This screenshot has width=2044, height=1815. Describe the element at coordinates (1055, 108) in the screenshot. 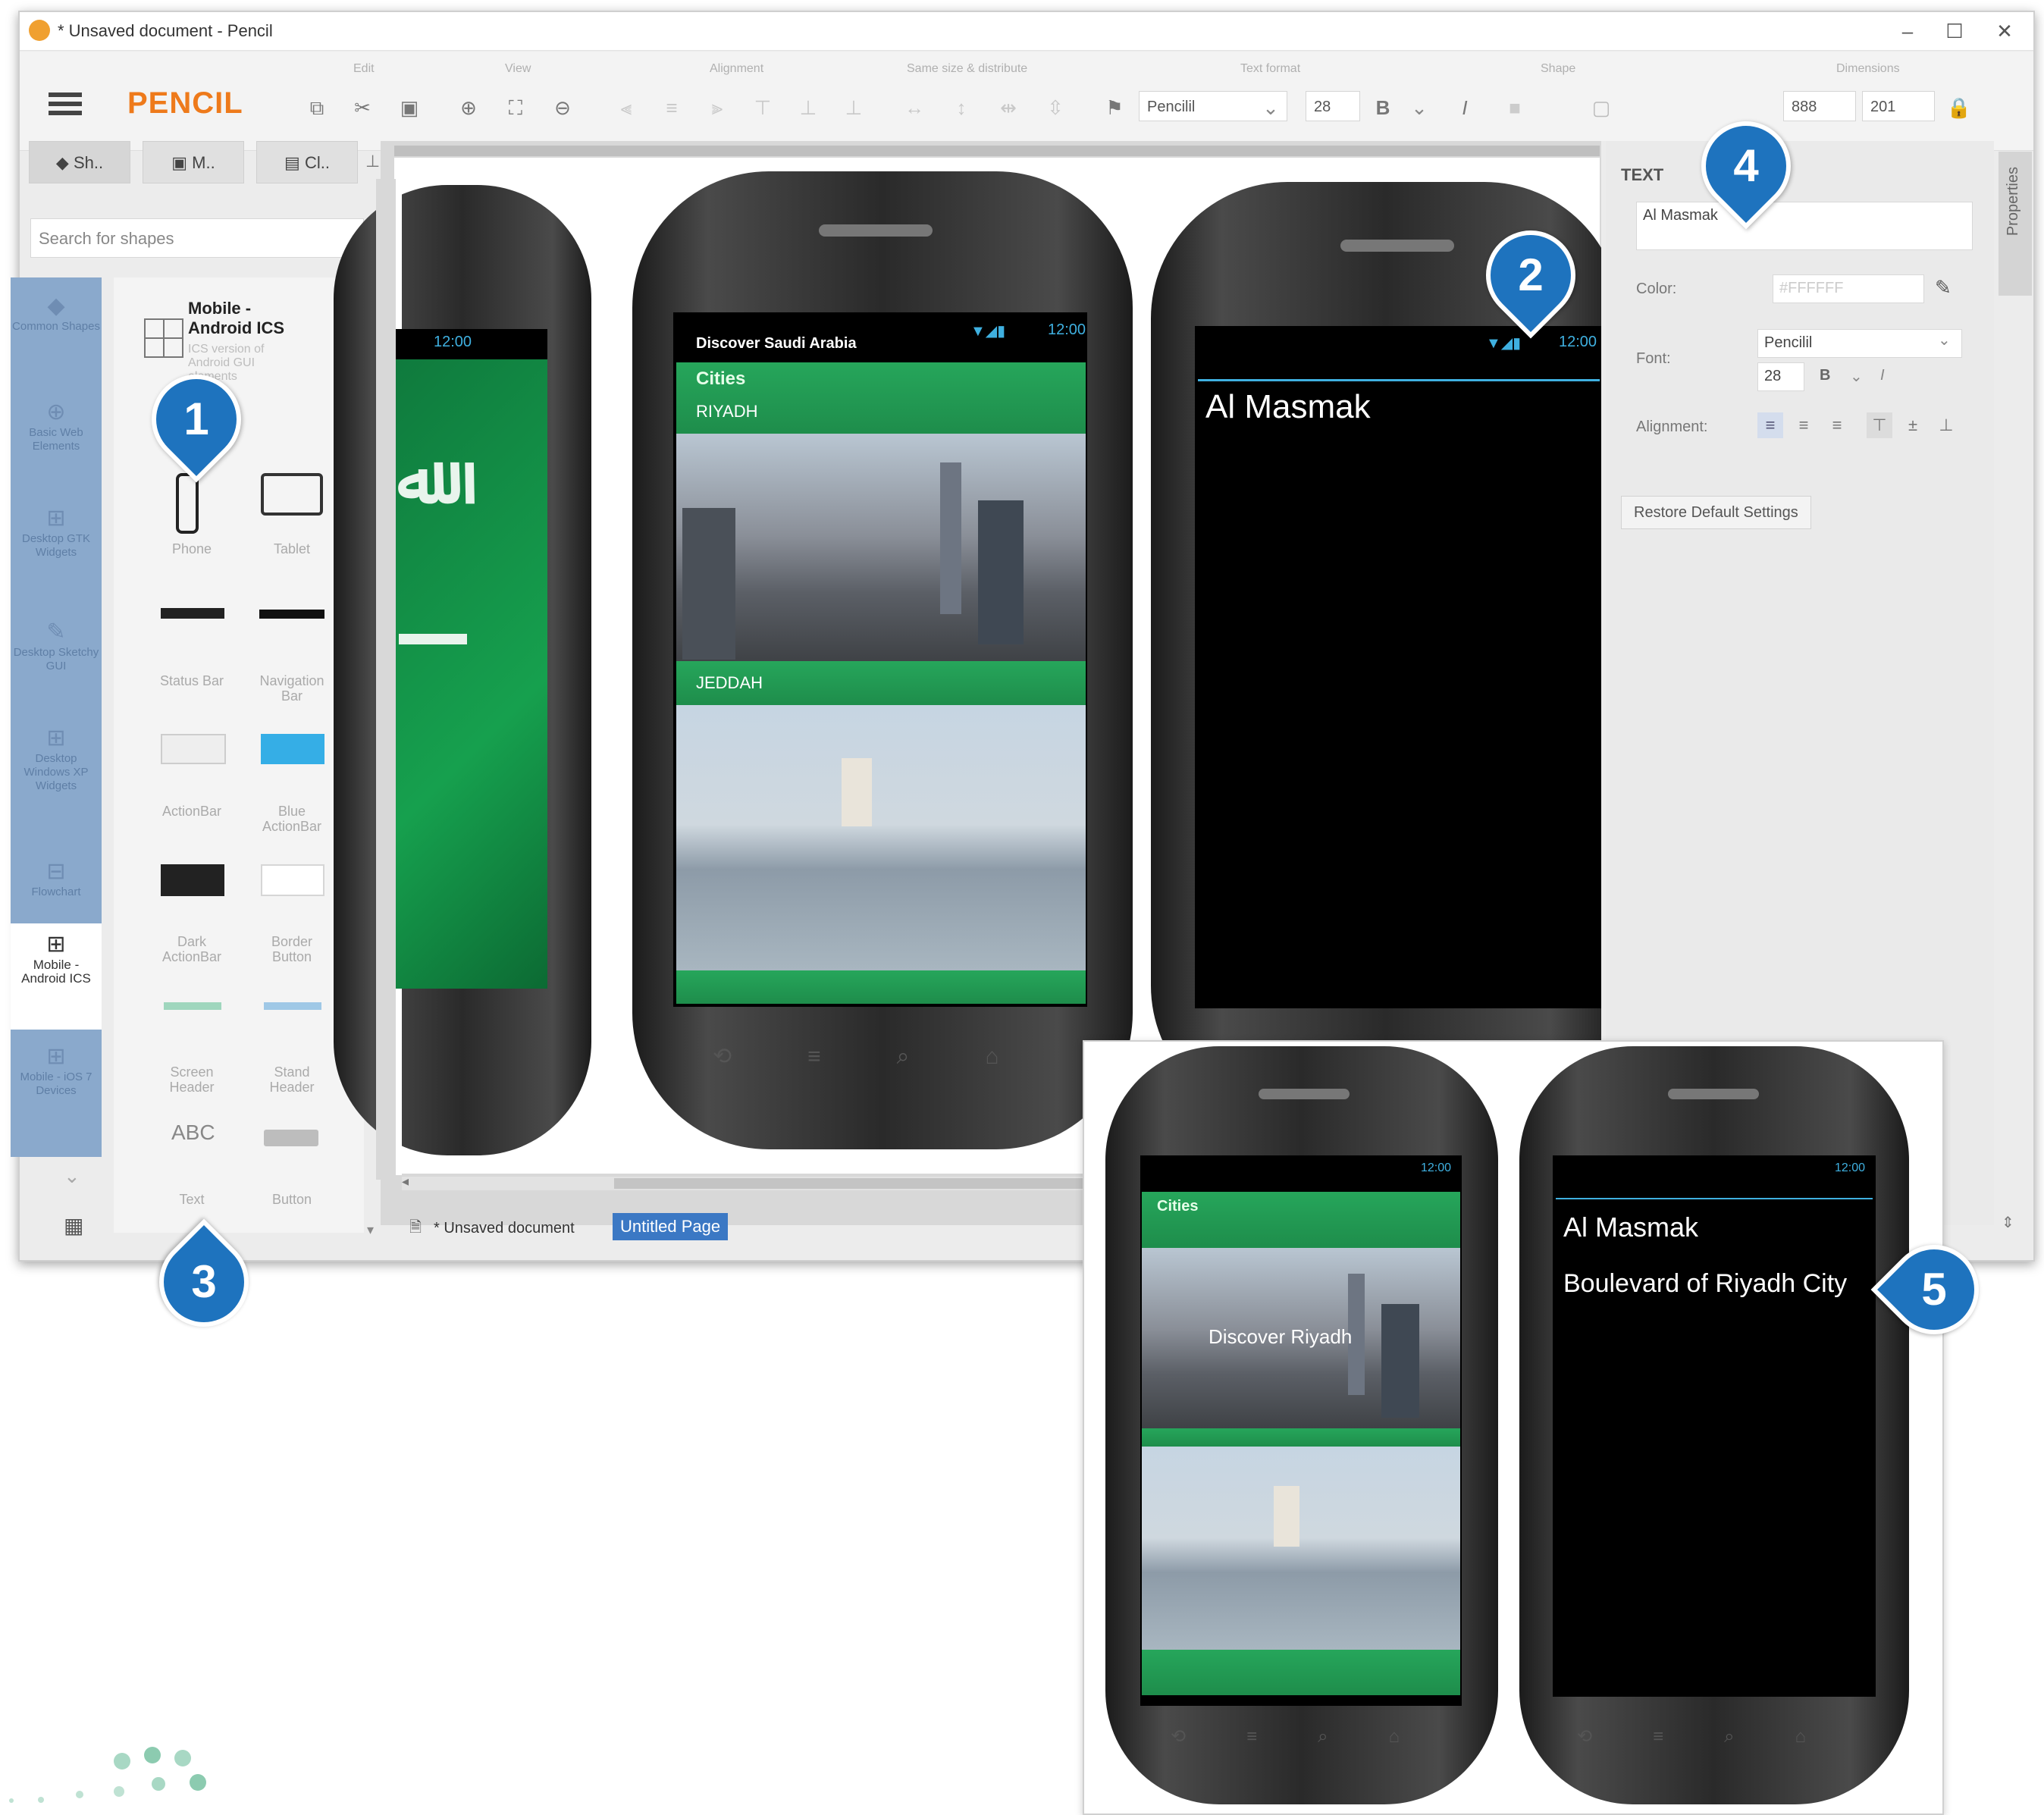

I see `distribute-v-icon: ⇳` at that location.